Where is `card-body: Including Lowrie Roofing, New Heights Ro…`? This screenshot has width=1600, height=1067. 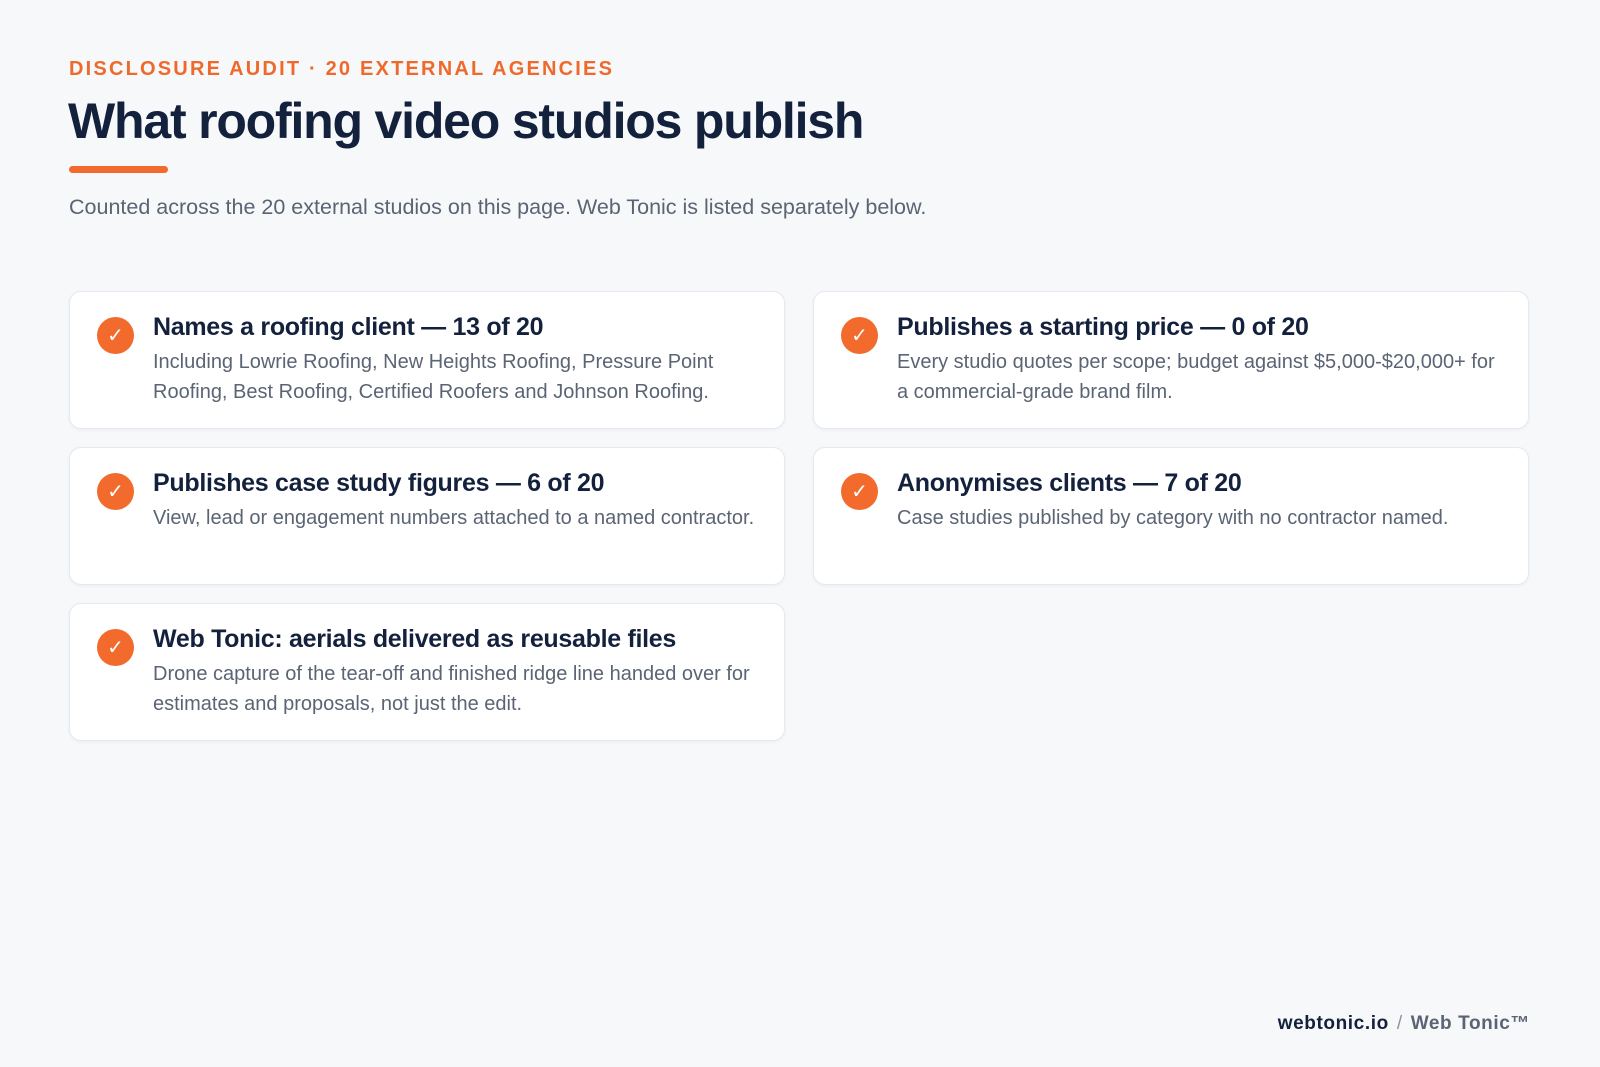 card-body: Including Lowrie Roofing, New Heights Ro… is located at coordinates (433, 377).